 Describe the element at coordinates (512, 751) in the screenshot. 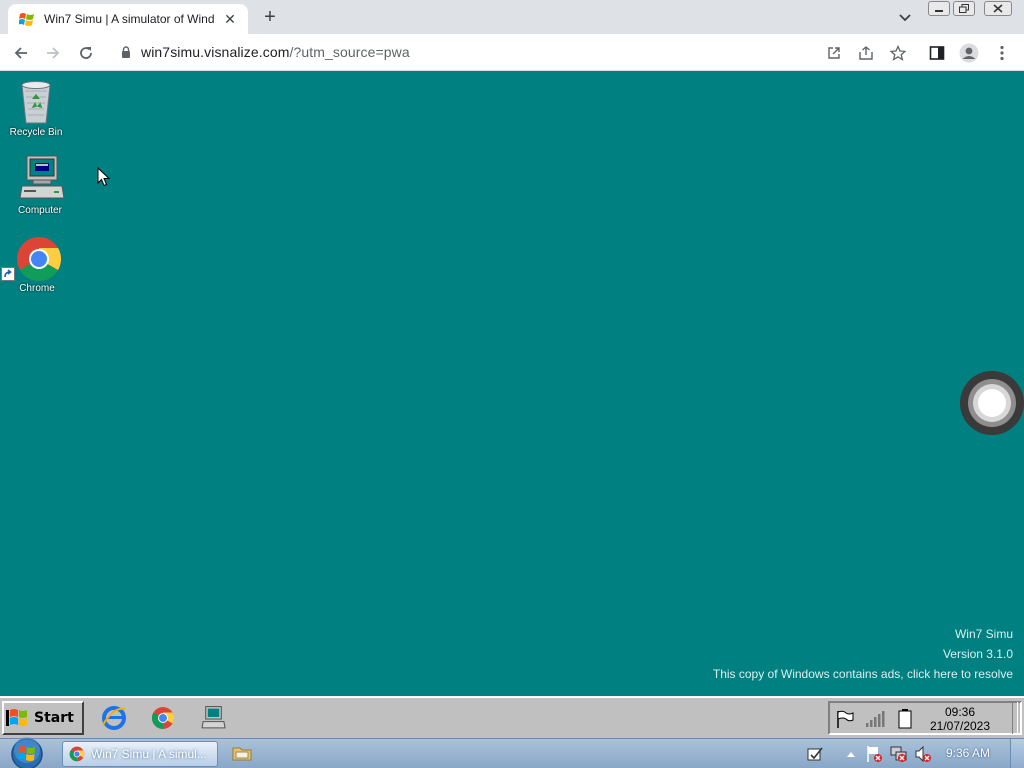

I see `host-taskbar: Win7 Simu | A simul... 9:36 AM` at that location.